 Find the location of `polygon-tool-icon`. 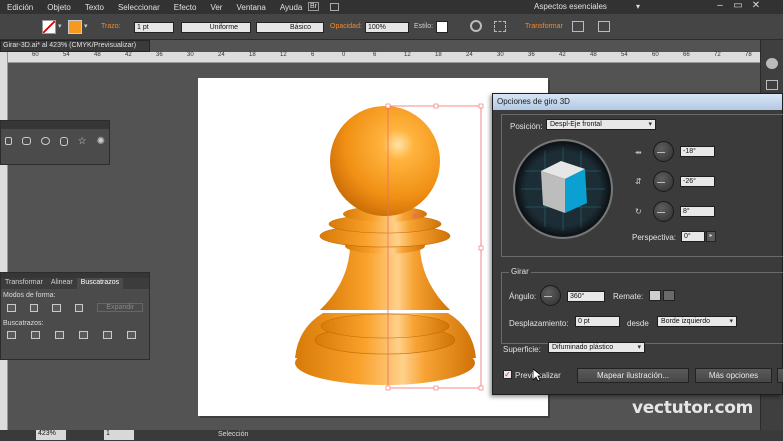

polygon-tool-icon is located at coordinates (64, 141).